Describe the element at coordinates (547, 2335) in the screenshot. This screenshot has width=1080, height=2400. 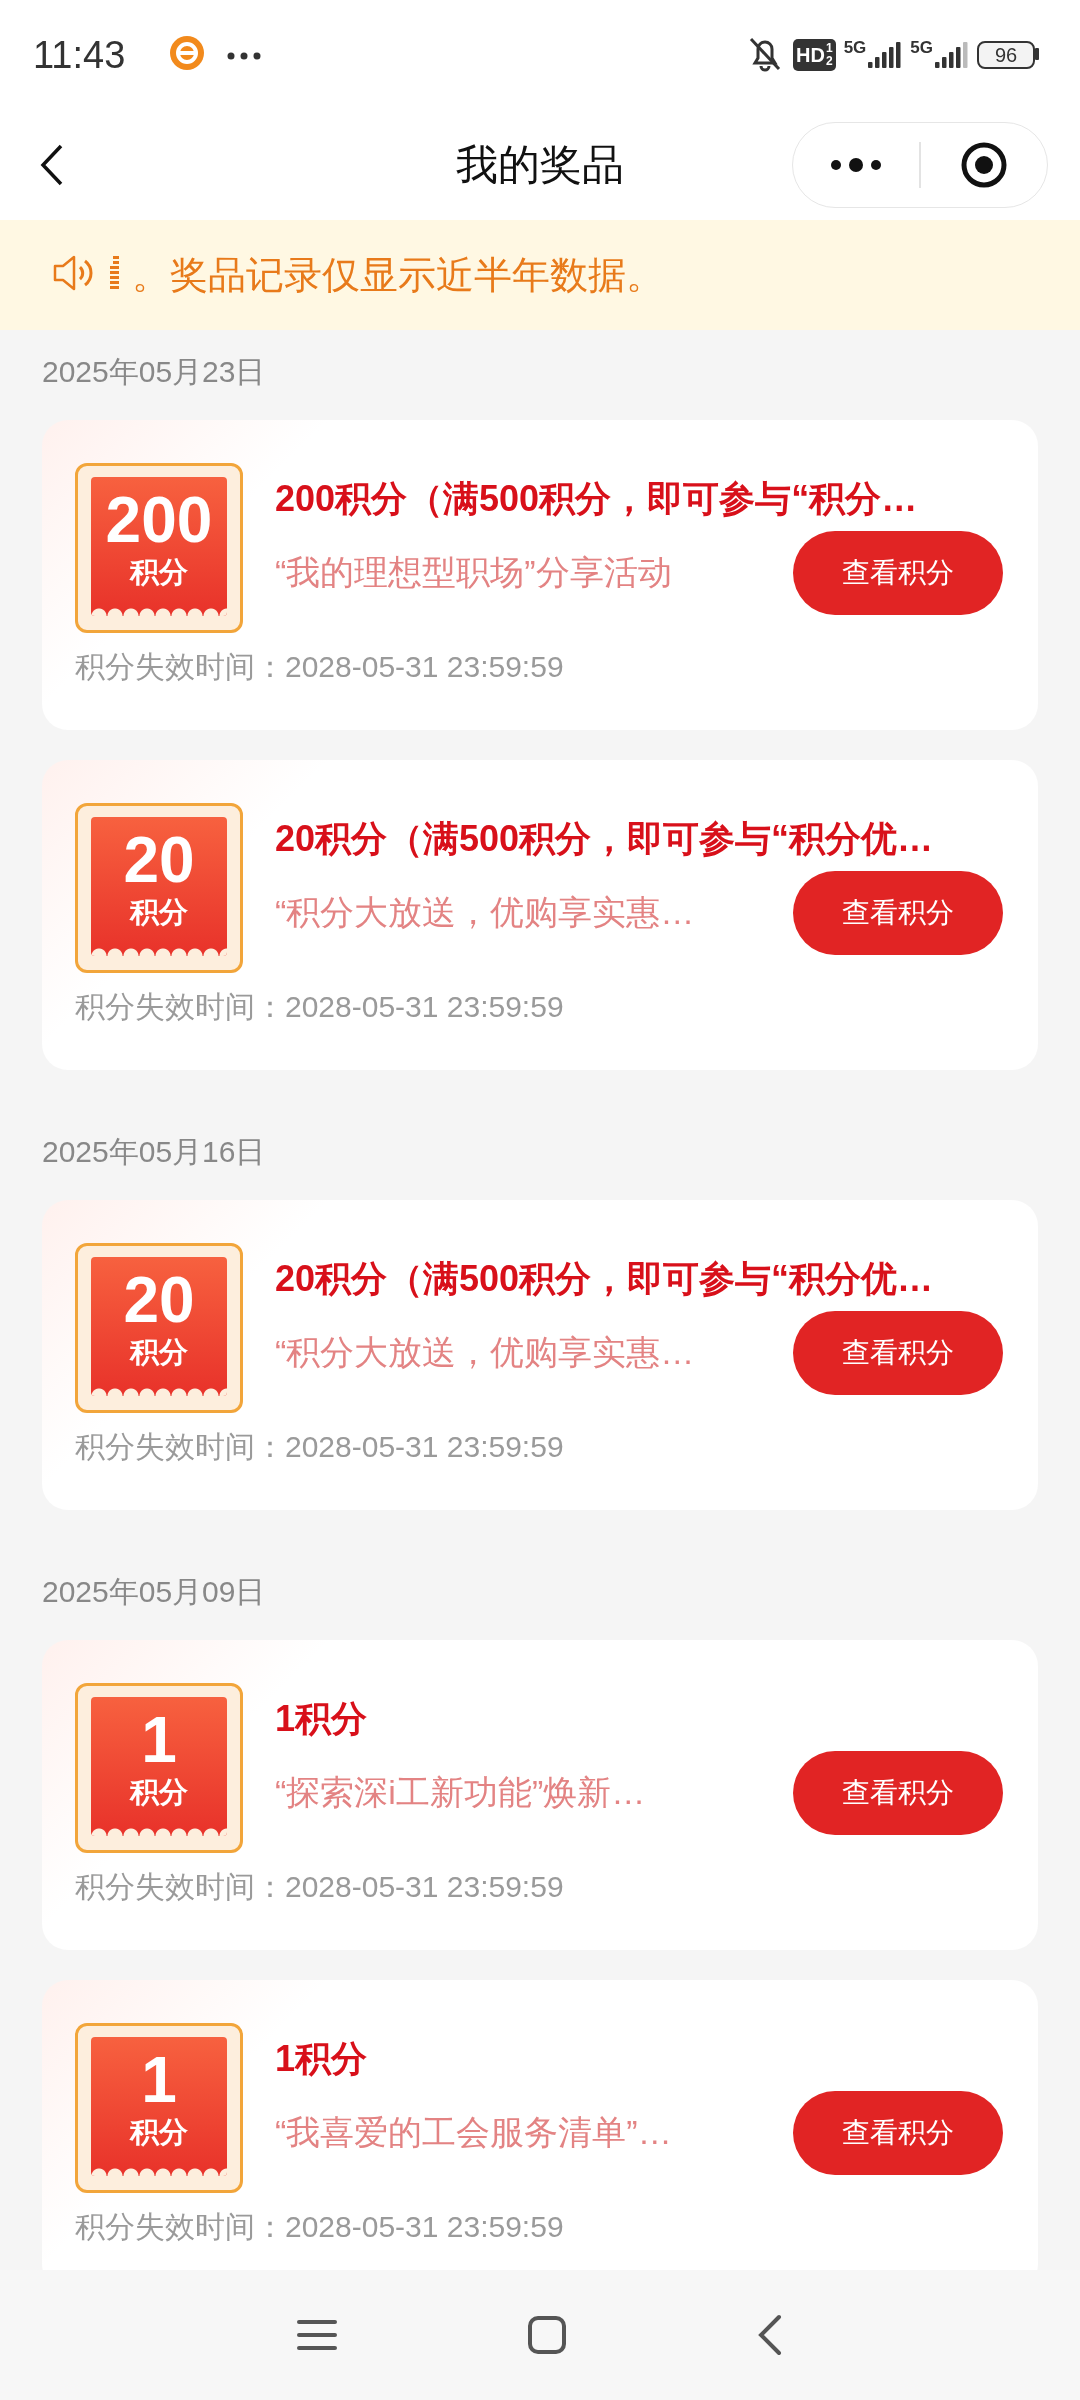
I see `home-button` at that location.